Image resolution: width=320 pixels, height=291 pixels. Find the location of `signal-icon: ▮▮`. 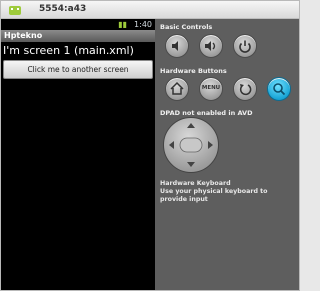

signal-icon: ▮▮ is located at coordinates (122, 24).